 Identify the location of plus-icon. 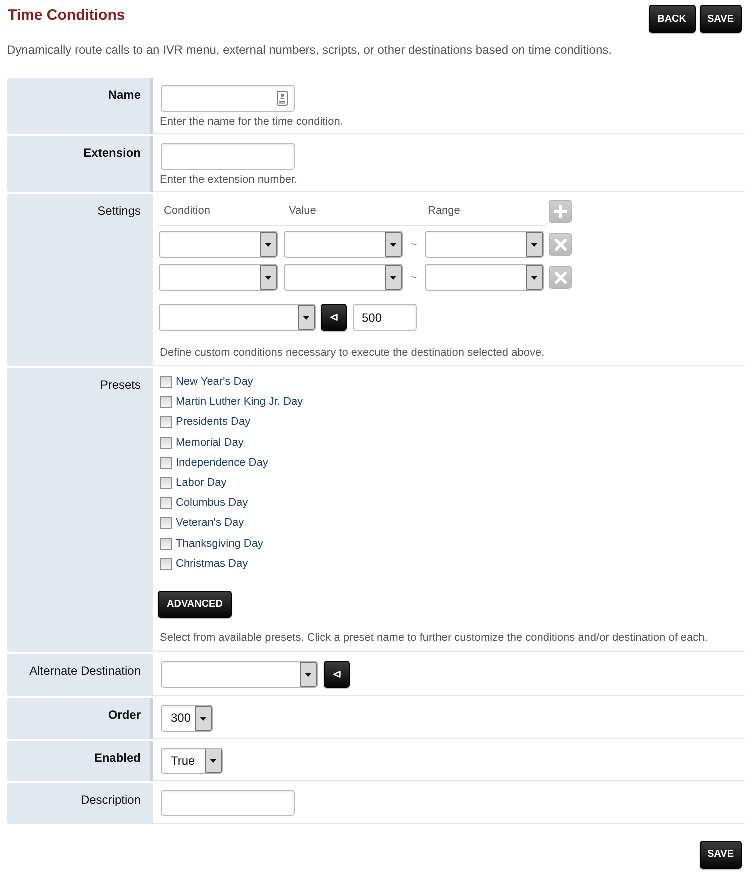
(560, 211).